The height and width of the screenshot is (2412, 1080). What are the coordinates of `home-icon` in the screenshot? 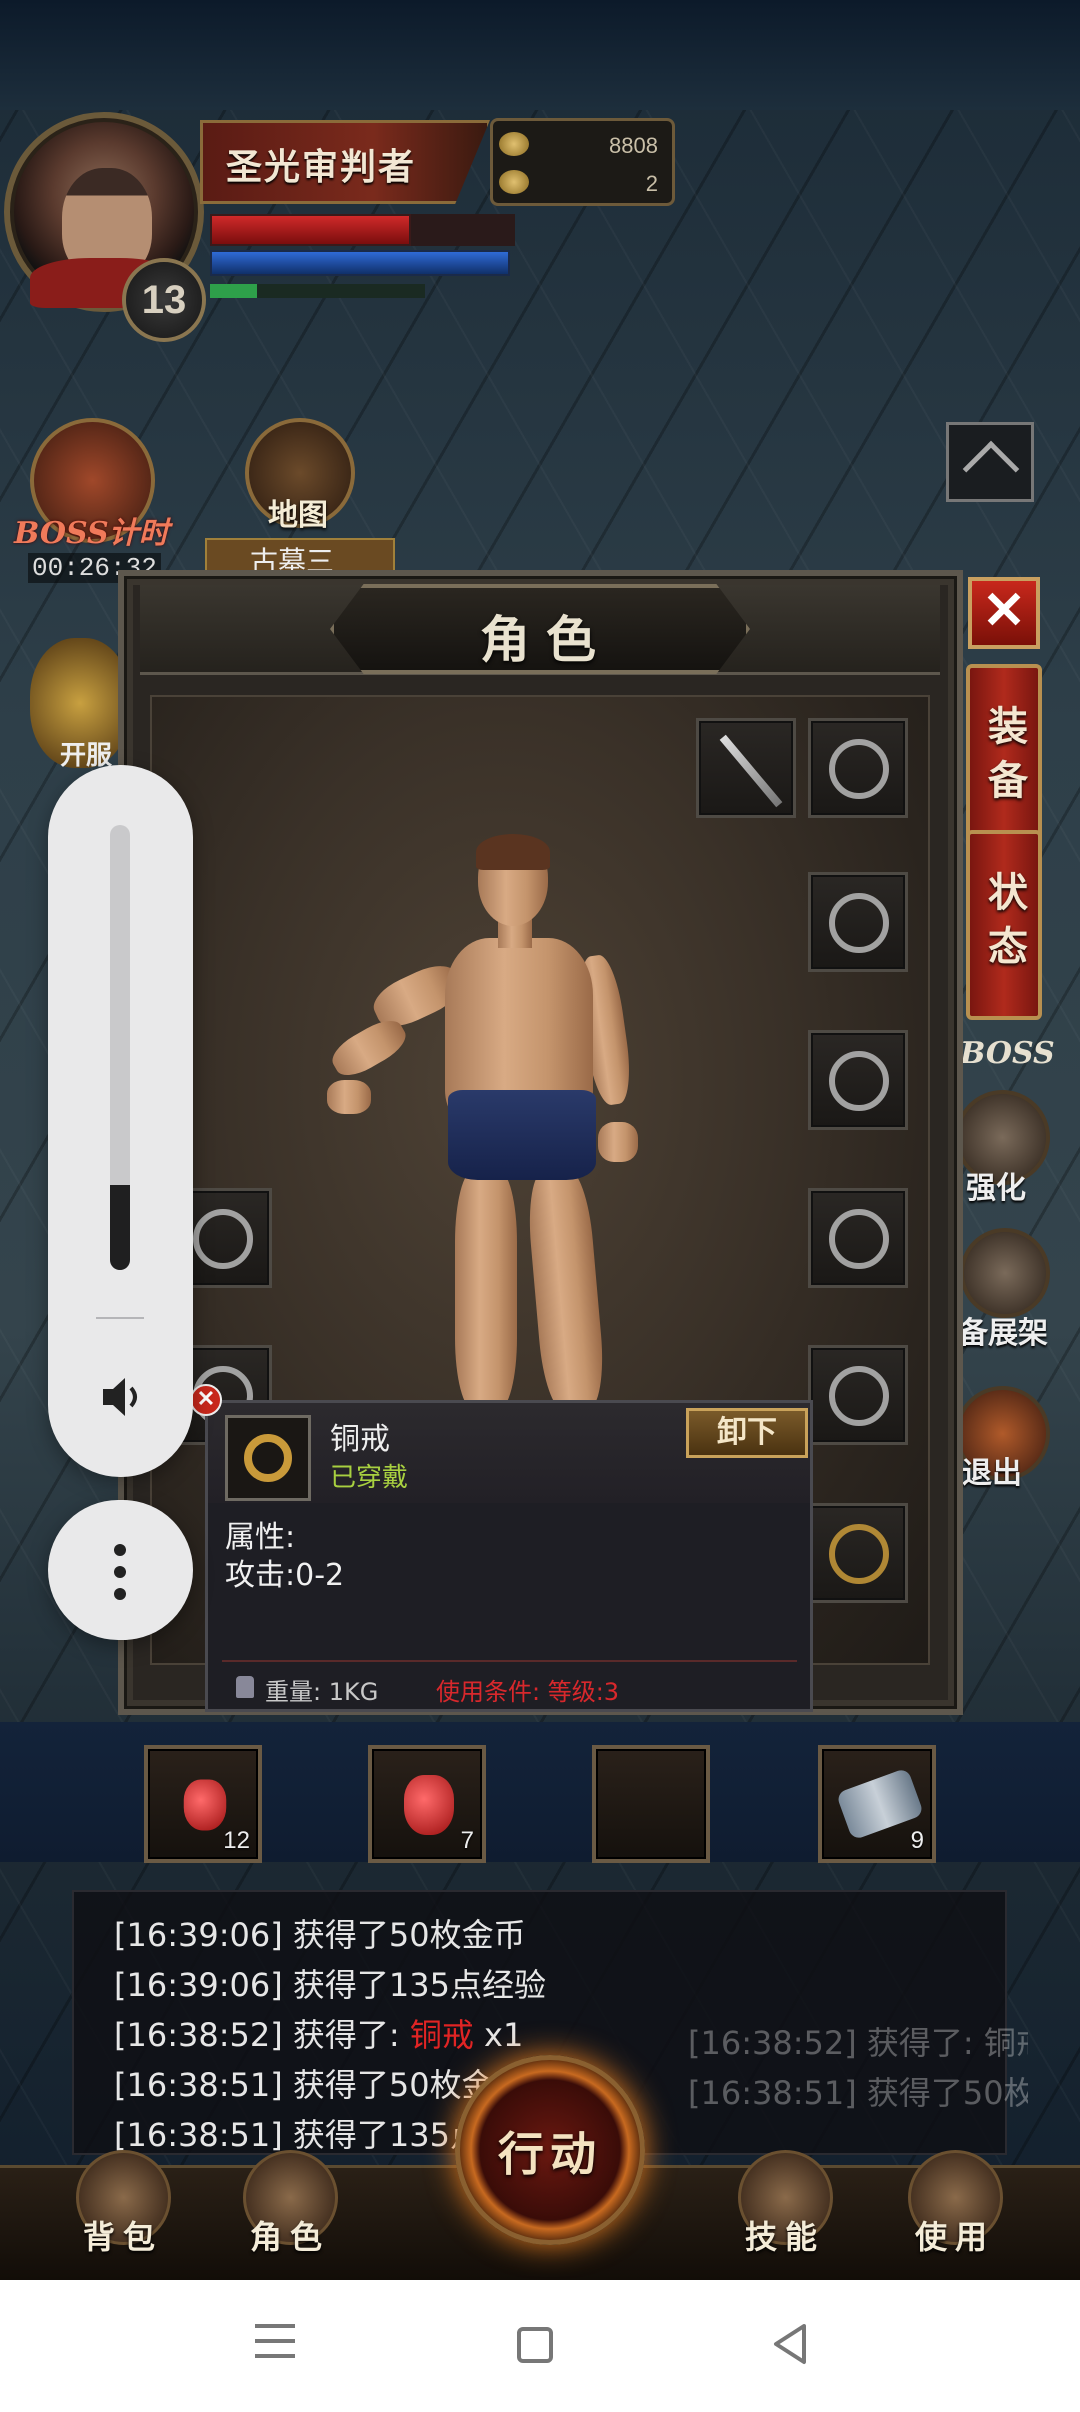 It's located at (535, 2345).